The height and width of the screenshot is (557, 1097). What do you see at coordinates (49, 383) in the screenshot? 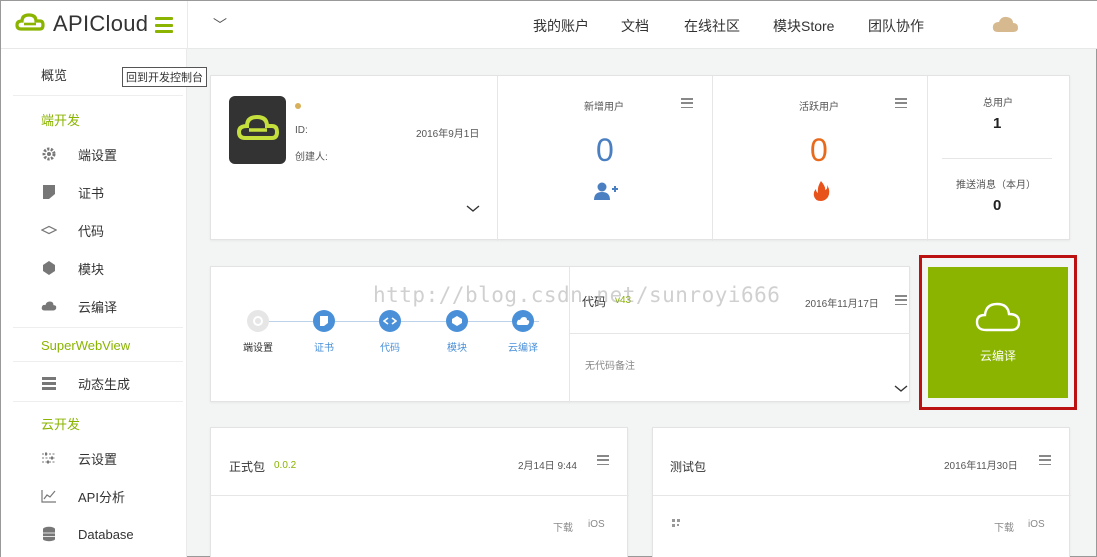
I see `layers-icon` at bounding box center [49, 383].